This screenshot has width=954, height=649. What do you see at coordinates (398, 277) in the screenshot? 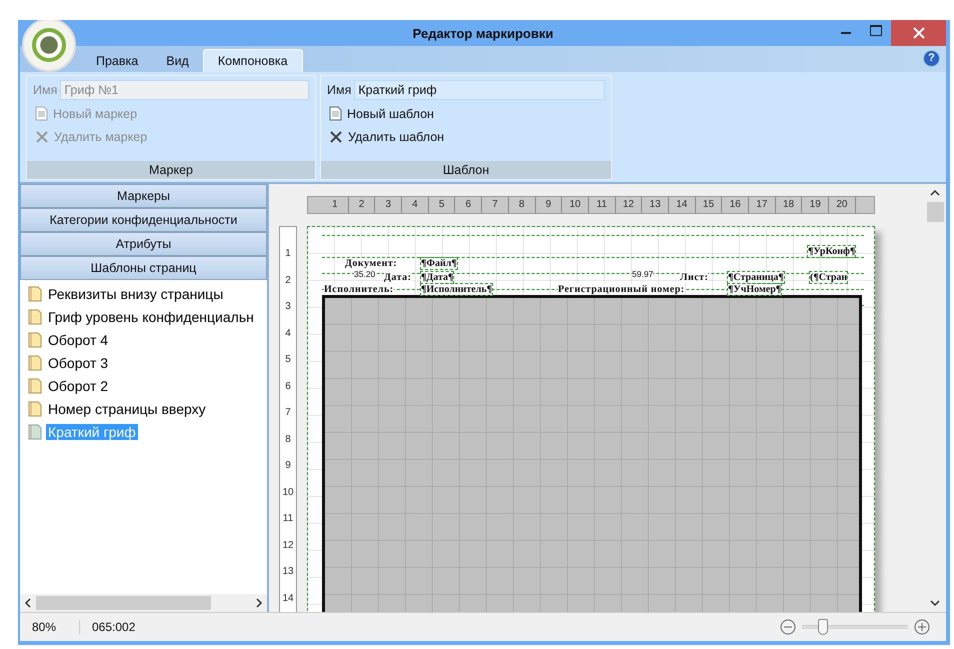
I see `field-label: Дата:` at bounding box center [398, 277].